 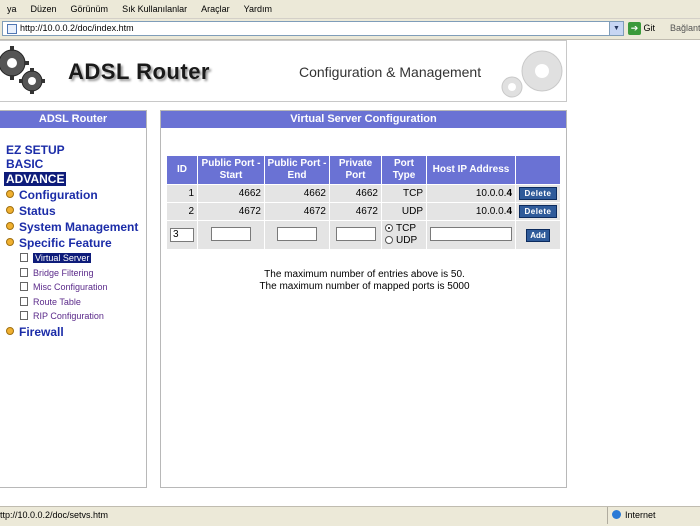 I want to click on radio-selected-icon, so click(x=389, y=228).